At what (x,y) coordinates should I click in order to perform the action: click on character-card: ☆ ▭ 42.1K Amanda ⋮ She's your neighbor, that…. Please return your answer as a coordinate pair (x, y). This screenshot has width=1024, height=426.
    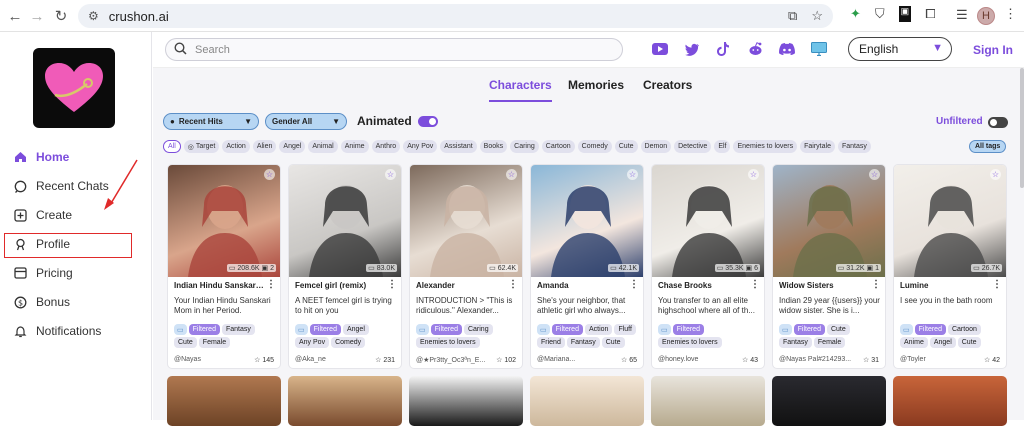
    Looking at the image, I should click on (587, 266).